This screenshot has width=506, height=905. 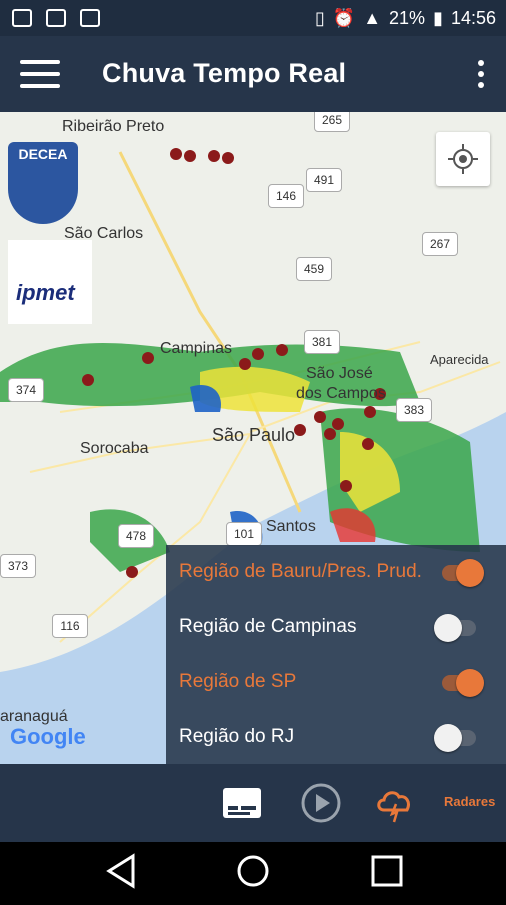 I want to click on home-icon, so click(x=253, y=871).